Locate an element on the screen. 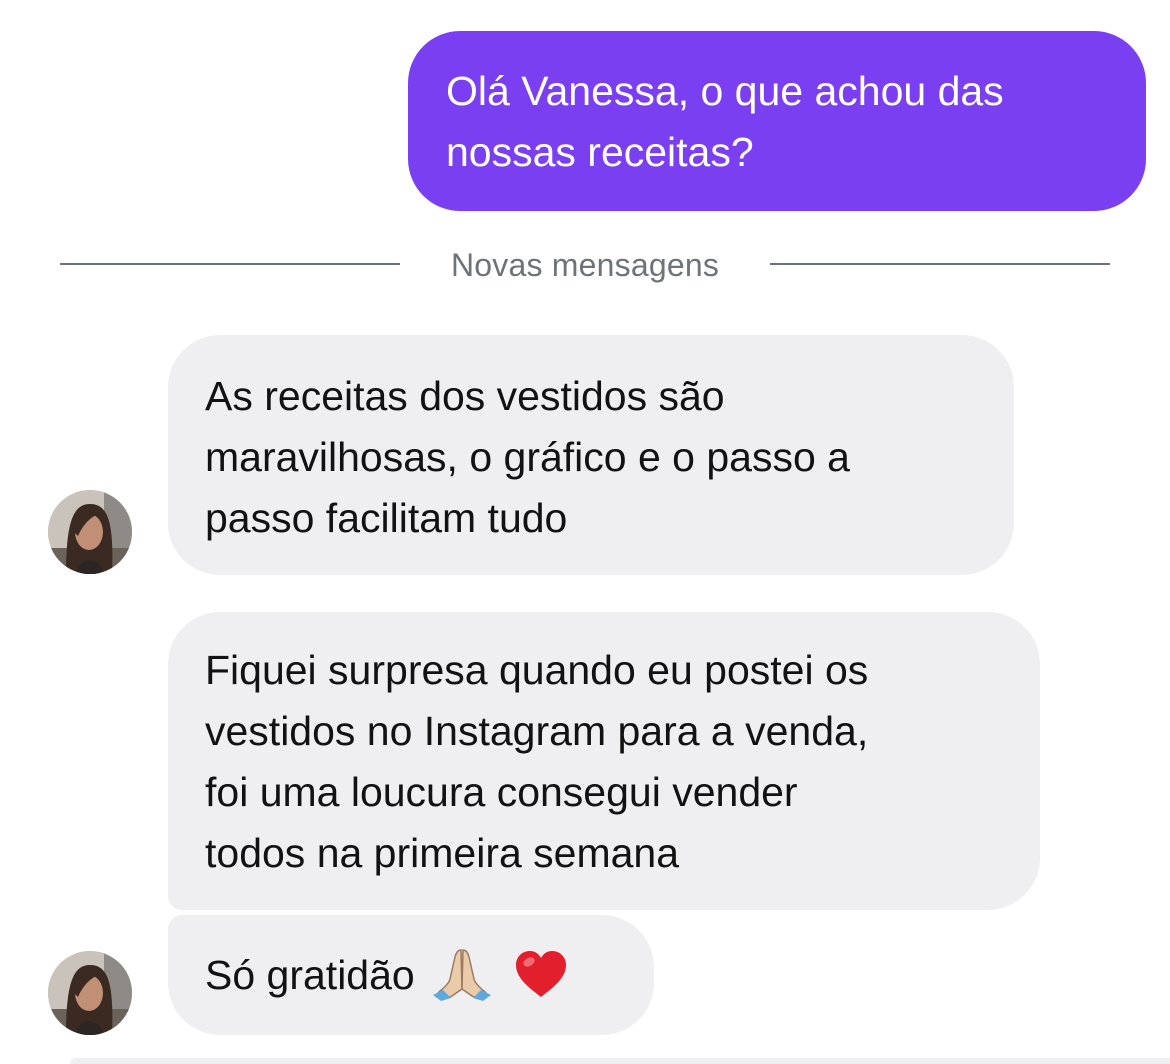  divider-line-right is located at coordinates (940, 264).